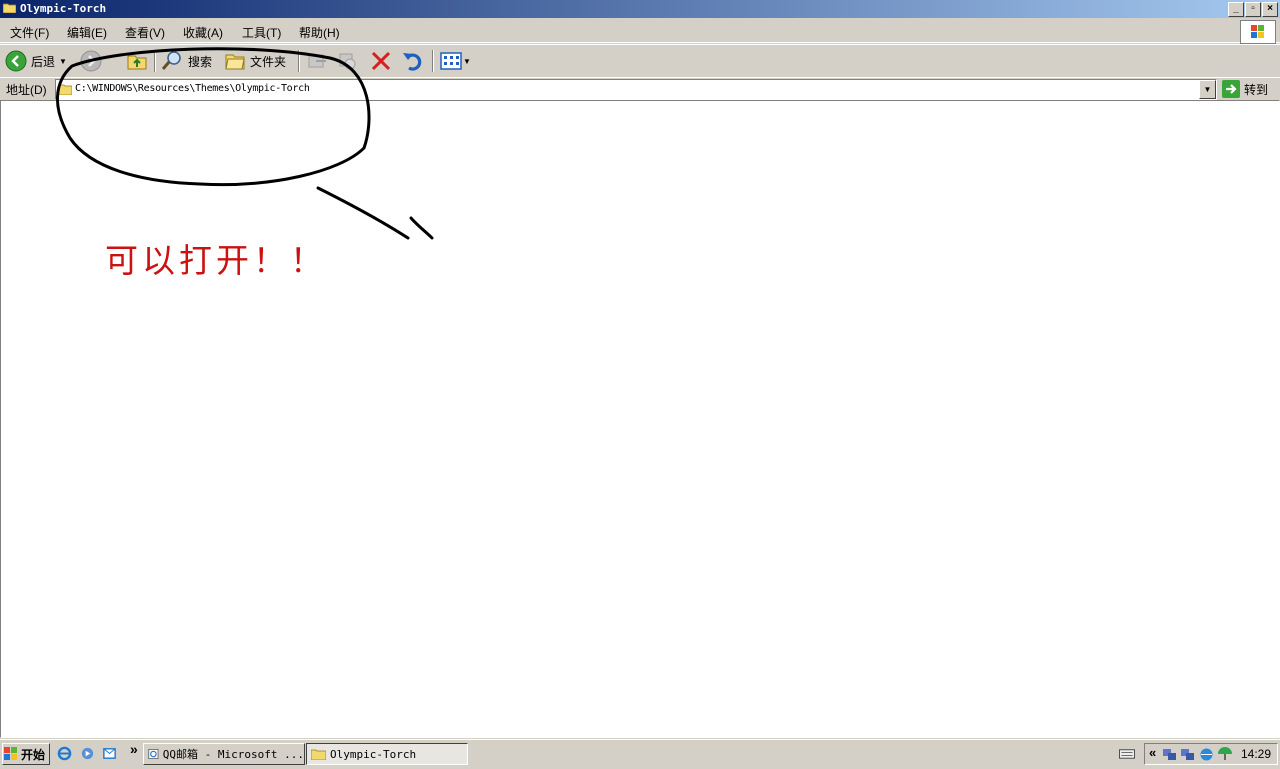 This screenshot has height=769, width=1280. Describe the element at coordinates (1256, 89) in the screenshot. I see `go-label: 转到` at that location.